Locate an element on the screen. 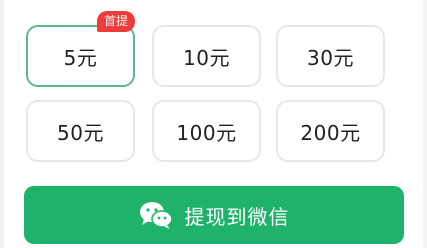 The height and width of the screenshot is (248, 427). amount-option-30: 30元 is located at coordinates (330, 56).